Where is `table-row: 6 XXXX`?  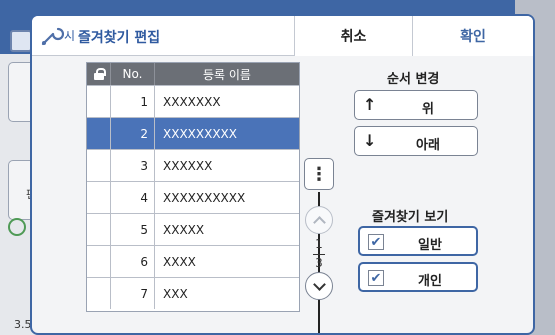 table-row: 6 XXXX is located at coordinates (193, 261).